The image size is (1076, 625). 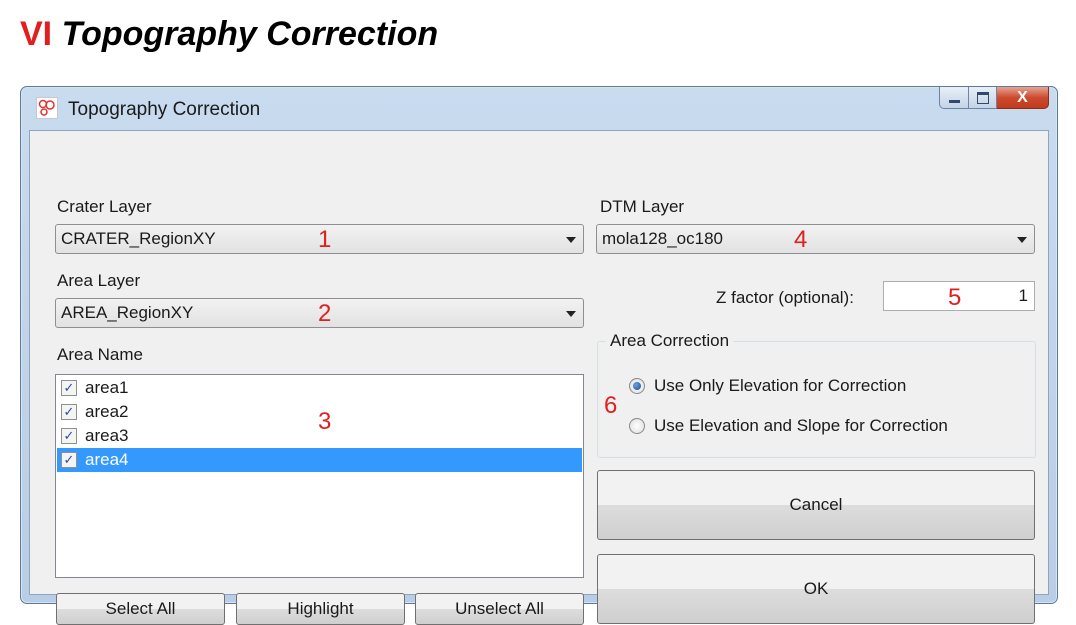 I want to click on radio-elevation-slope-label: Use Elevation and Slope for Correction, so click(x=801, y=426).